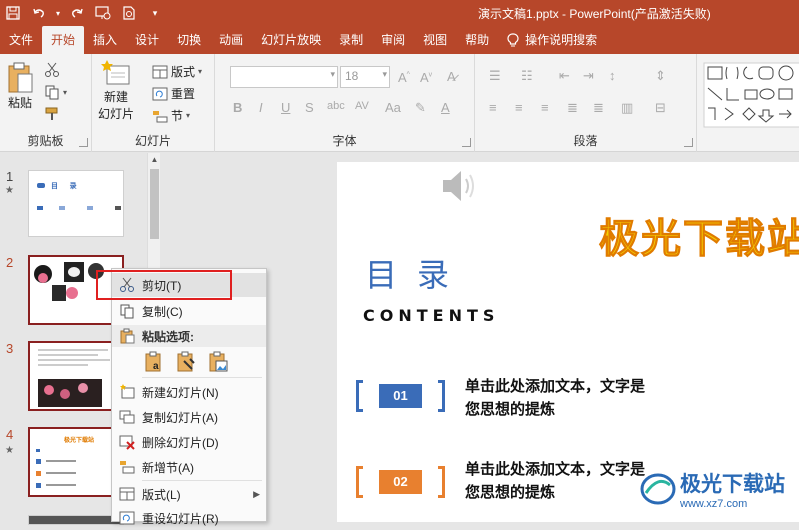  Describe the element at coordinates (627, 108) in the screenshot. I see `columns-icon: ▥` at that location.